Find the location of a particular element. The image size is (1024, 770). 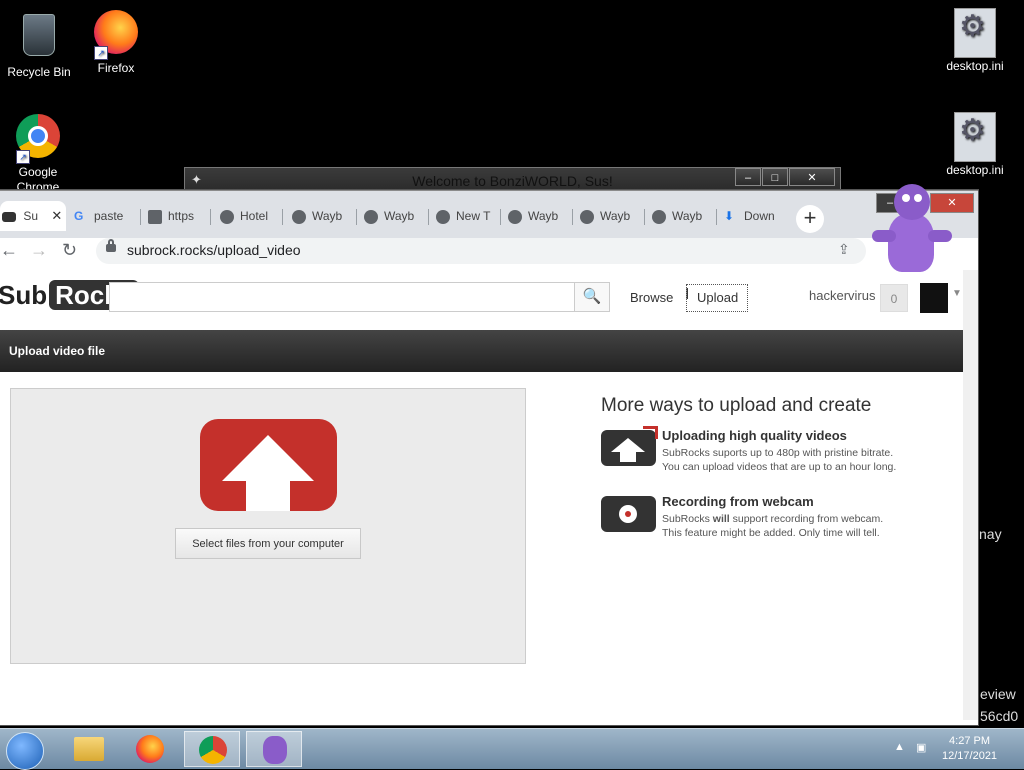

tab-https: https is located at coordinates (177, 216).